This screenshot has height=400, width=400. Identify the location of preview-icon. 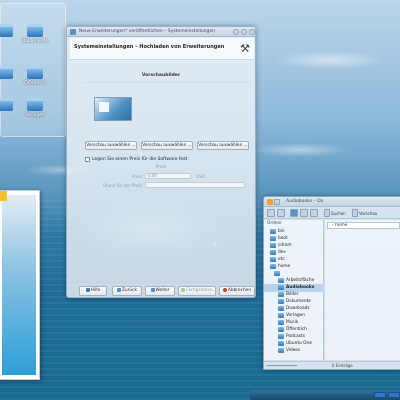
(355, 213).